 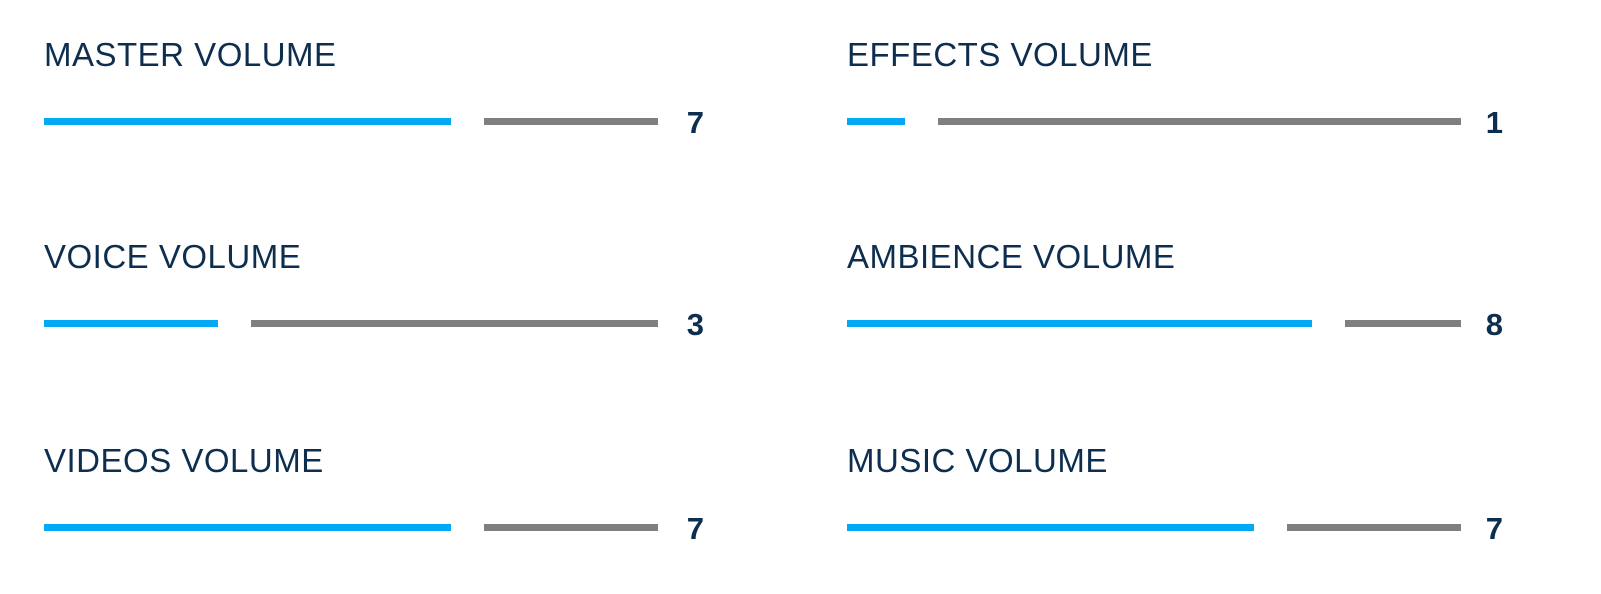 I want to click on master-volume-slider, so click(x=351, y=121).